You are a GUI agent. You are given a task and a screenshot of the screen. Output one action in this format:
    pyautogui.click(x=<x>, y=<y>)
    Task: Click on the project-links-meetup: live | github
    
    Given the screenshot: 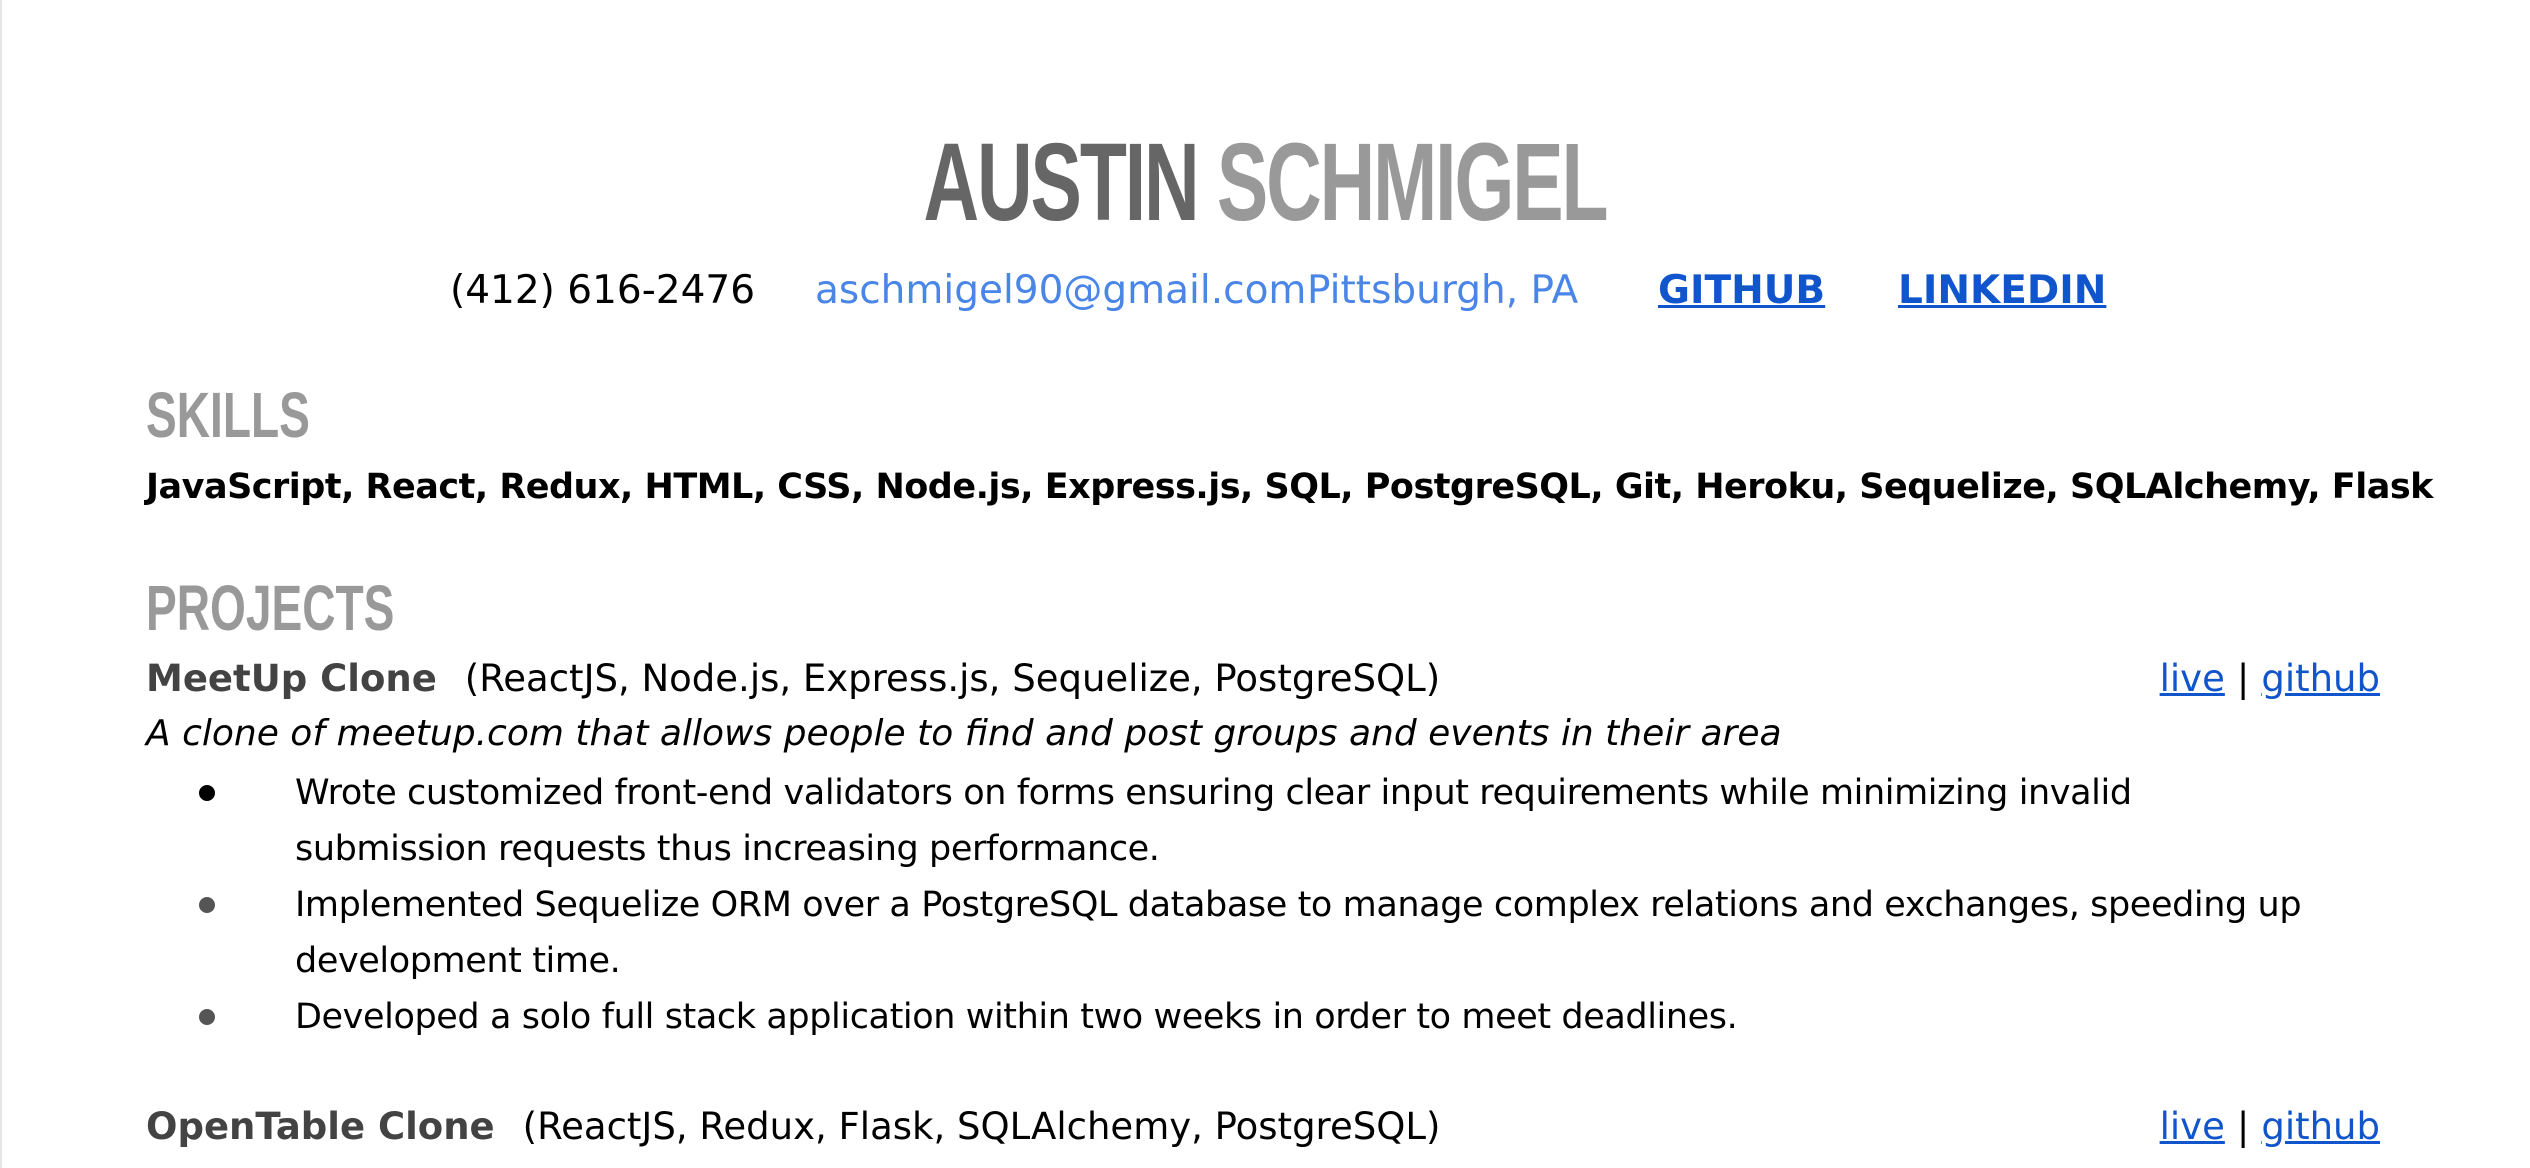 What is the action you would take?
    pyautogui.click(x=2270, y=679)
    